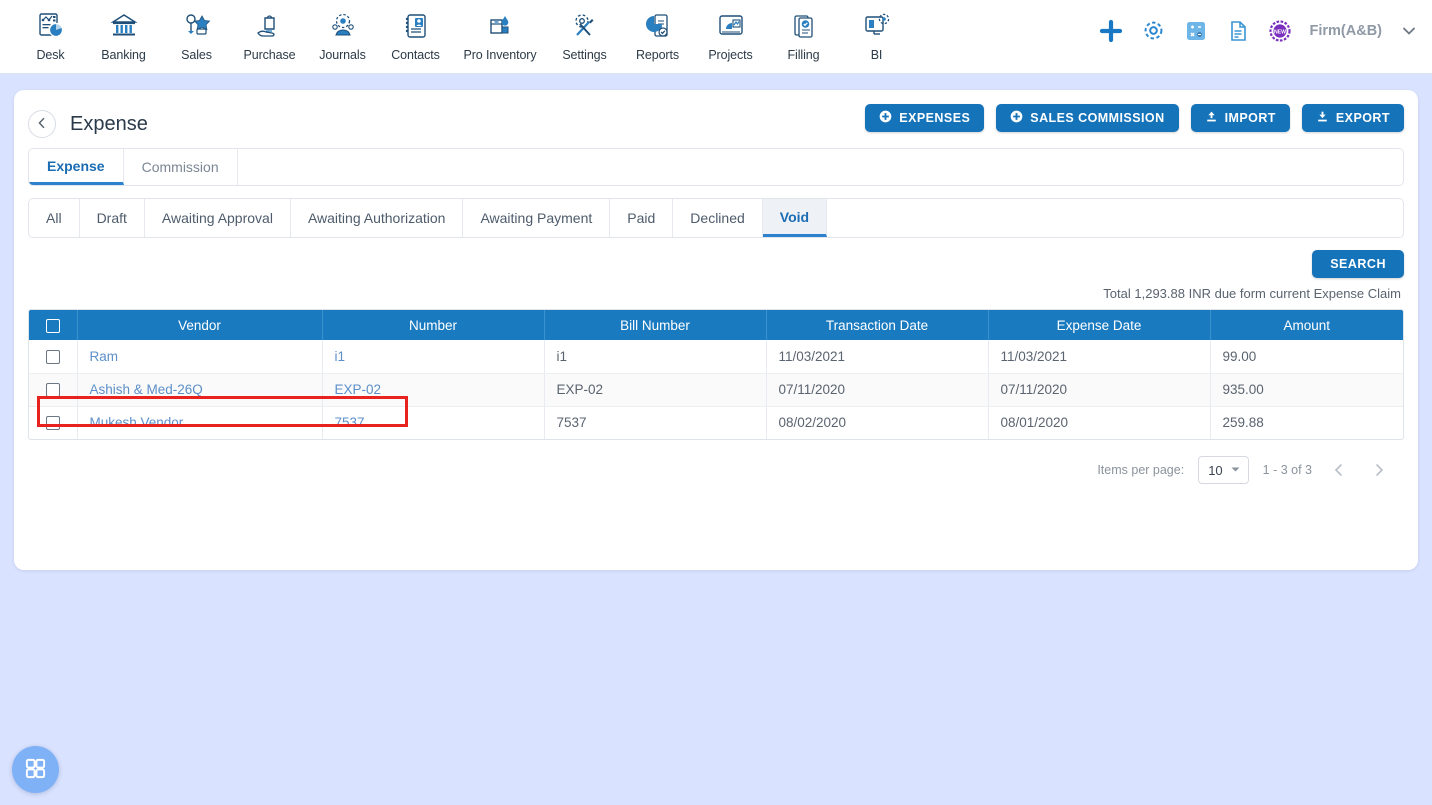  What do you see at coordinates (1306, 357) in the screenshot?
I see `cell-amount: 99.00` at bounding box center [1306, 357].